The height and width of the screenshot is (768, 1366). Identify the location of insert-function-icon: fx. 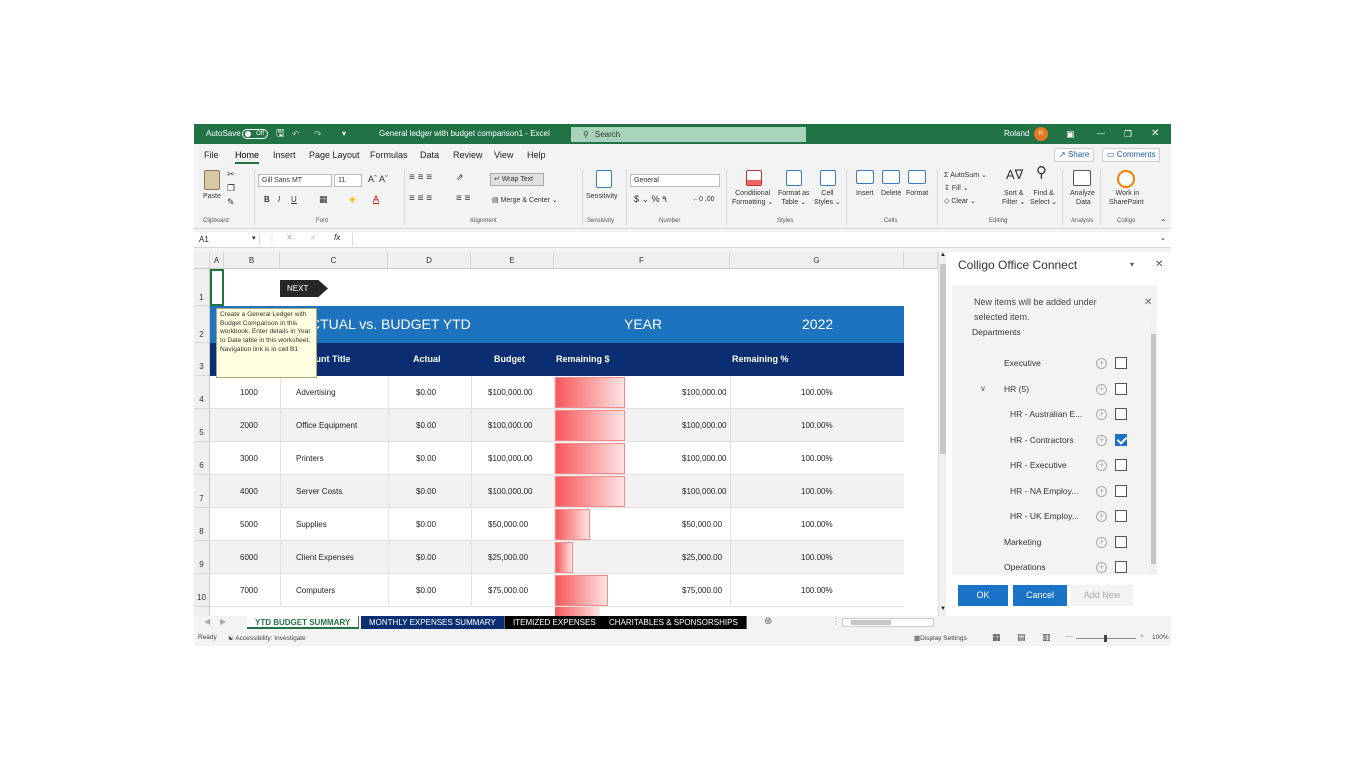
(337, 237).